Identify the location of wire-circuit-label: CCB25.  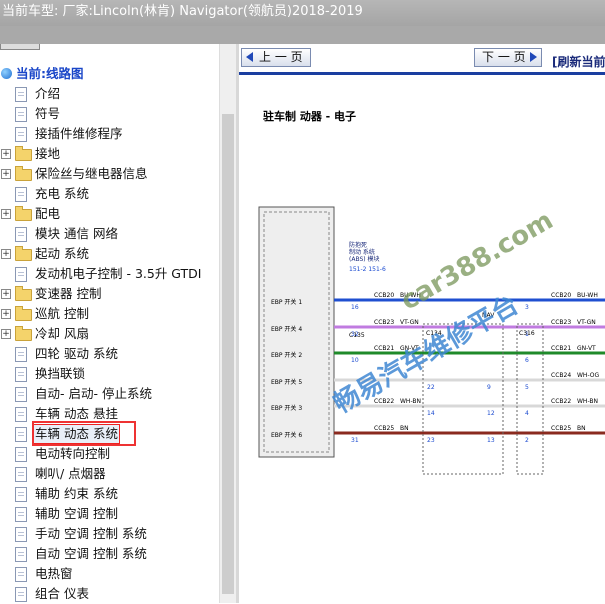
(561, 428).